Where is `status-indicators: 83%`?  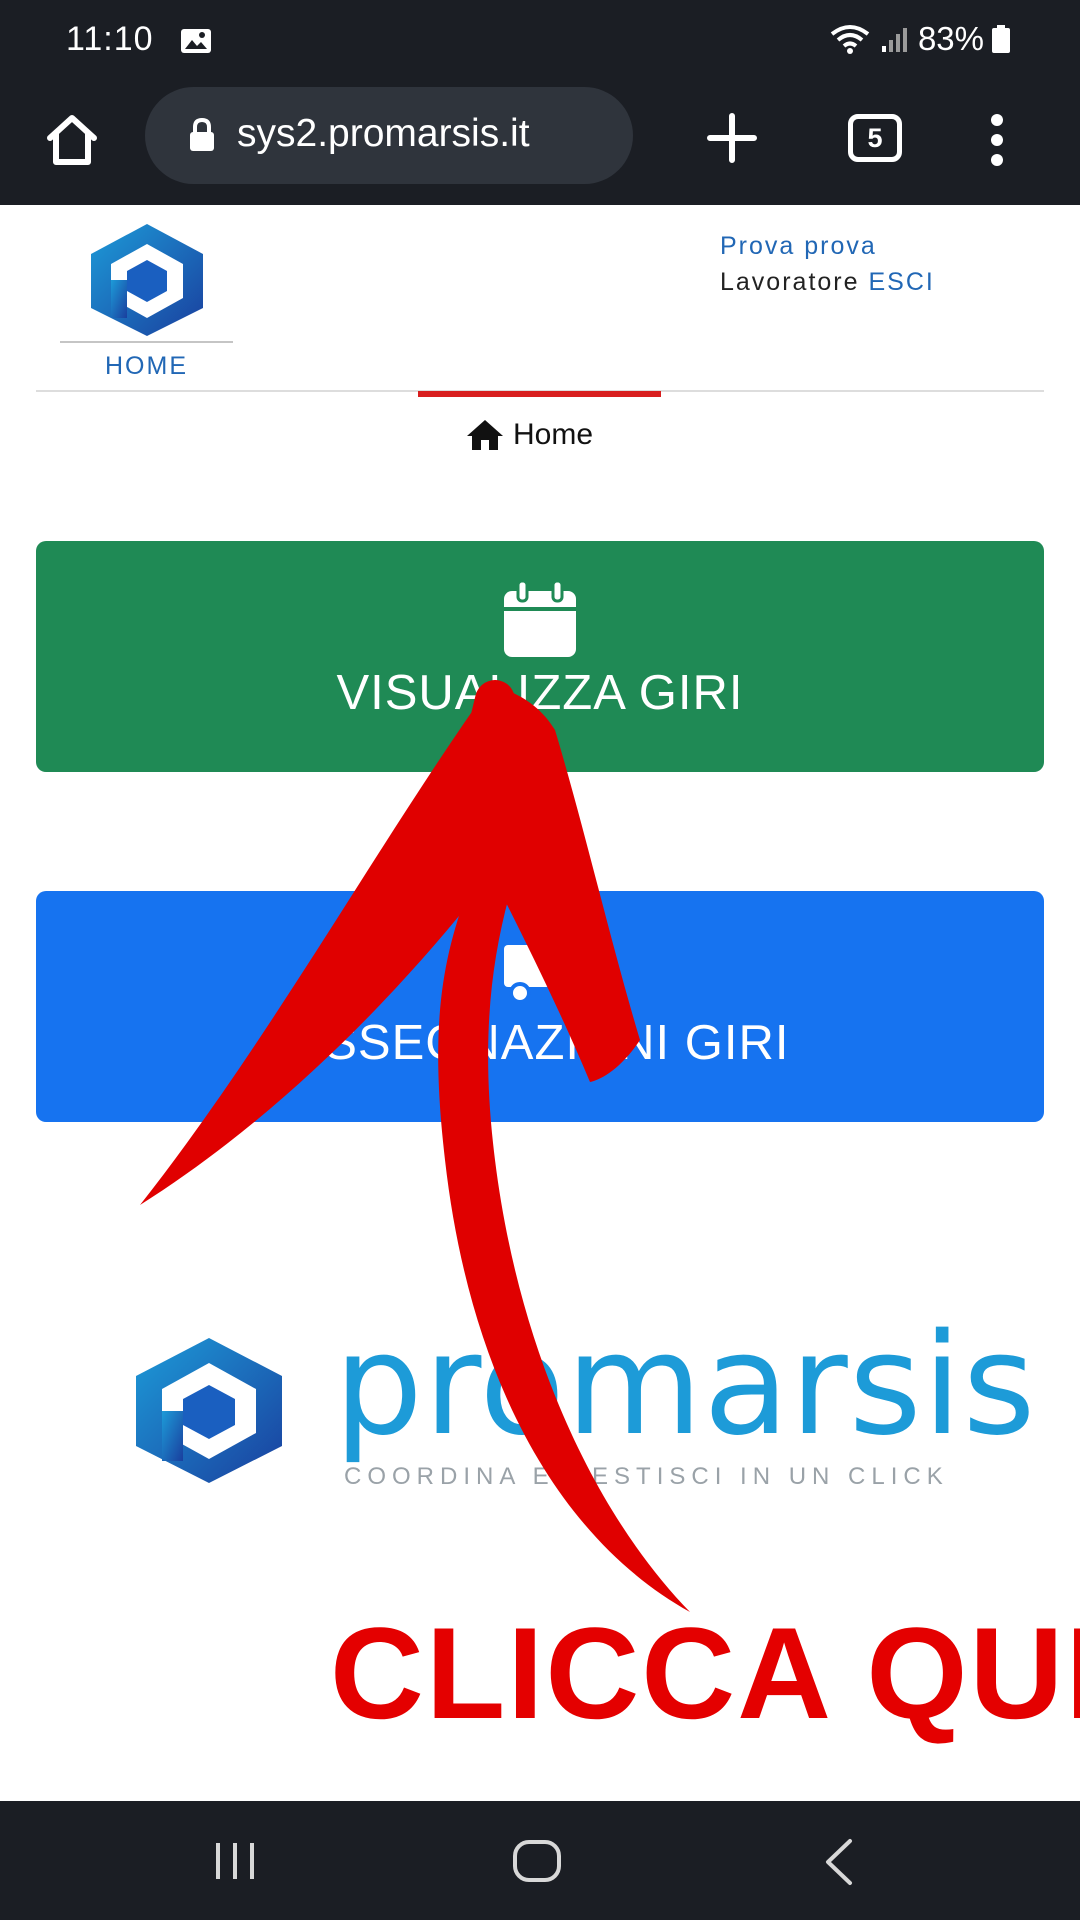 status-indicators: 83% is located at coordinates (919, 39).